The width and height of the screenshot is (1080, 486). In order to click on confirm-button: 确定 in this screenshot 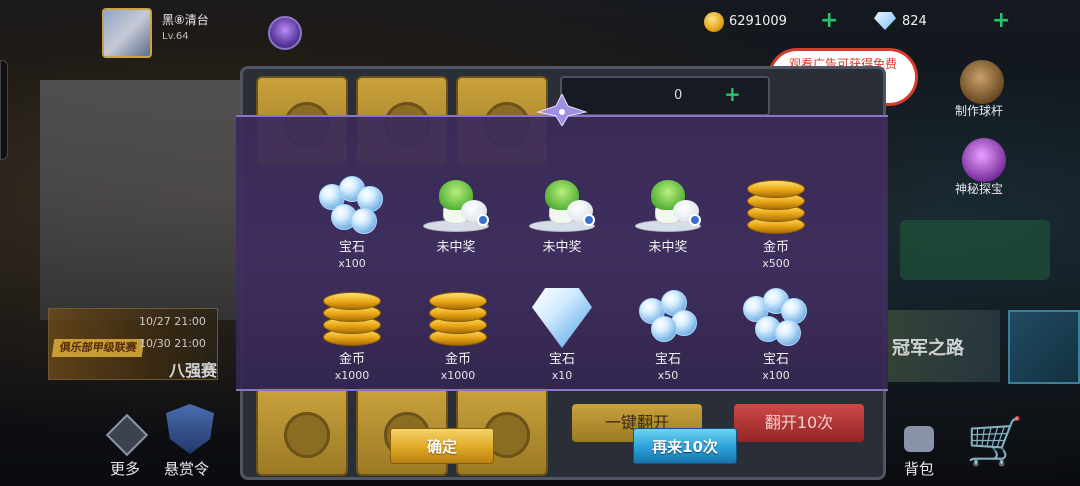, I will do `click(442, 446)`.